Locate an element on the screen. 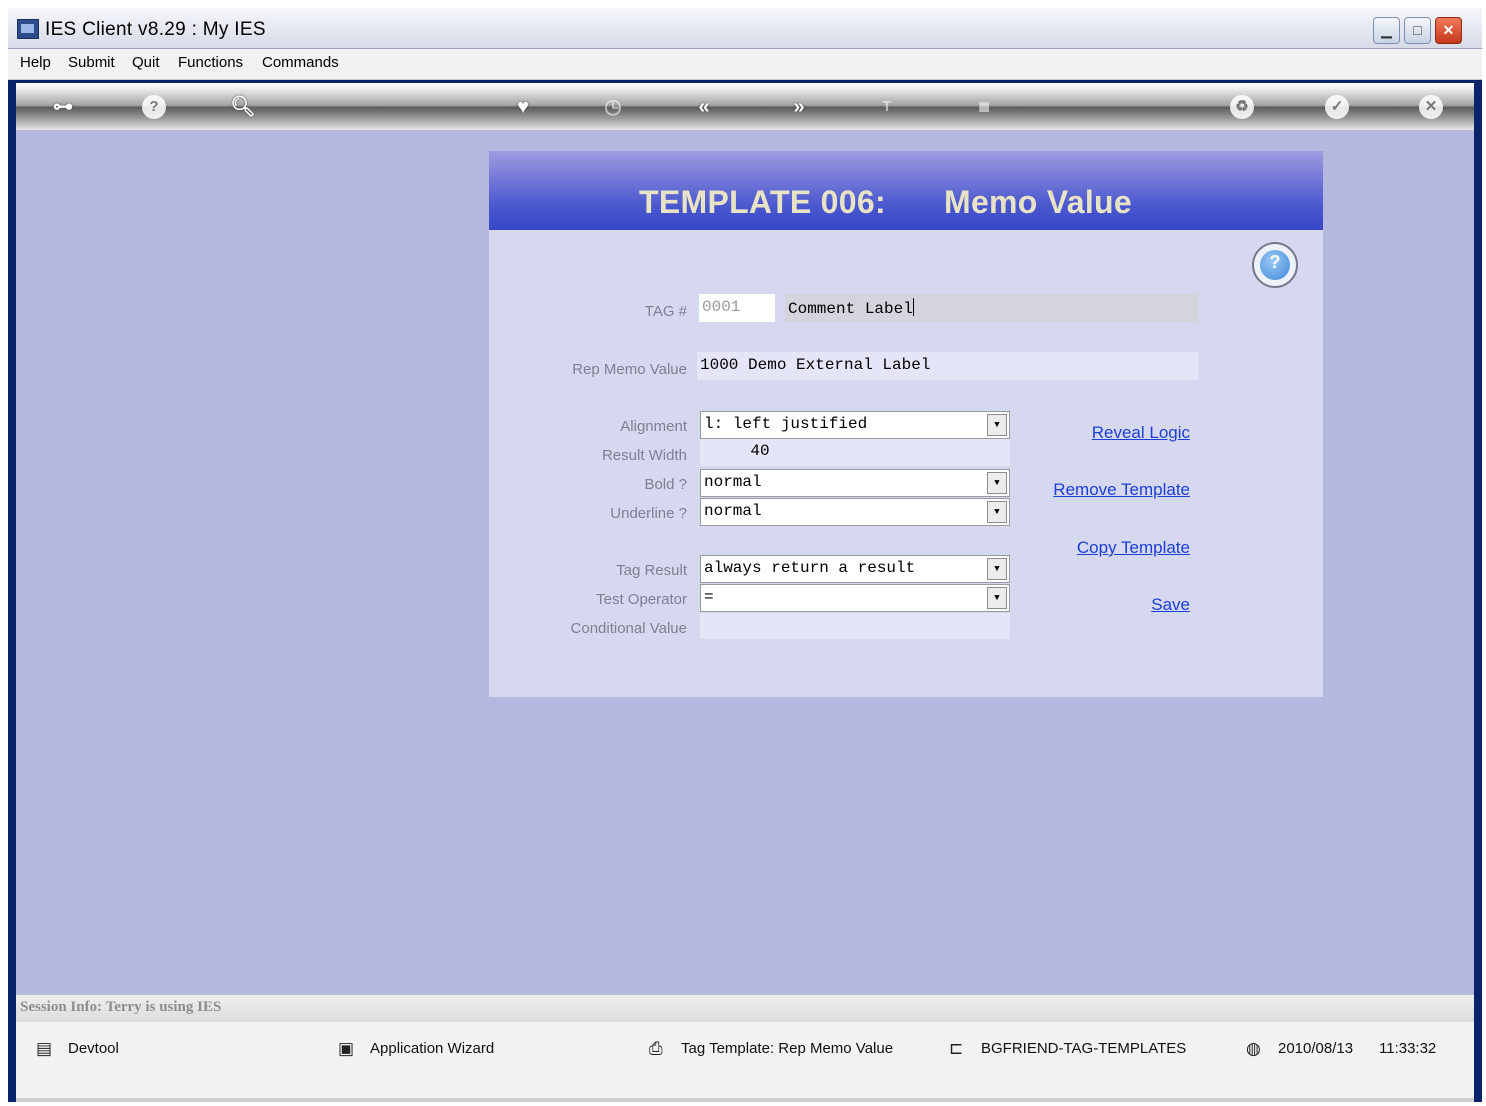 The image size is (1486, 1106). conditional-value-label: Conditional Value is located at coordinates (628, 628).